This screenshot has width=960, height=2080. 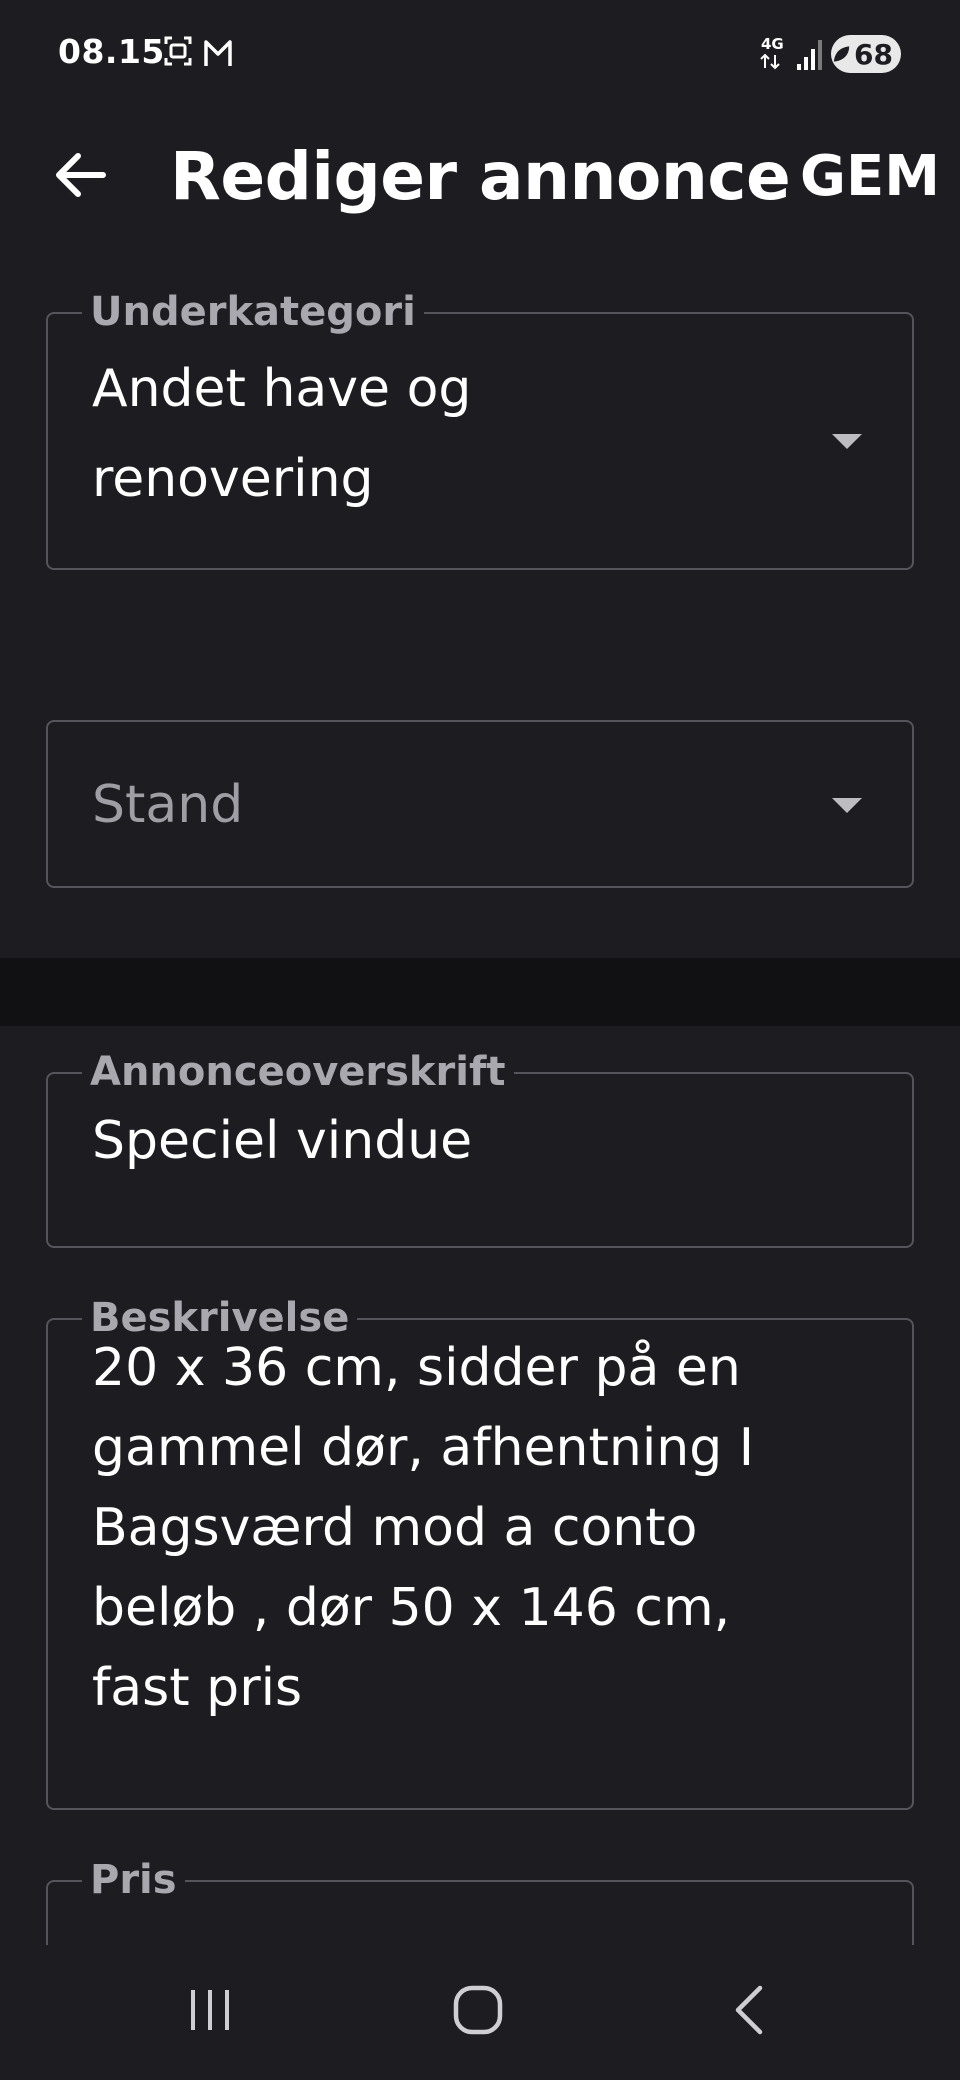 What do you see at coordinates (423, 1448) in the screenshot?
I see `description-line: gammel dør, afhentning I` at bounding box center [423, 1448].